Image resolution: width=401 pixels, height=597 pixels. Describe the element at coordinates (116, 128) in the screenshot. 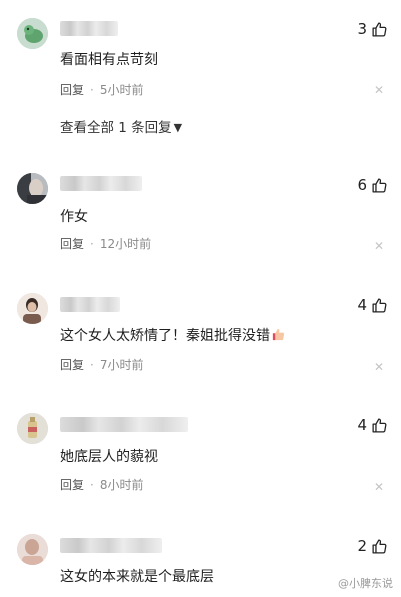

I see `view-all-label: 查看全部 1 条回复` at that location.